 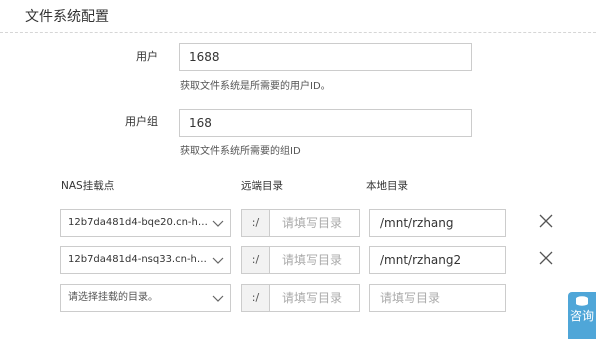 What do you see at coordinates (147, 56) in the screenshot?
I see `user-label: 用户` at bounding box center [147, 56].